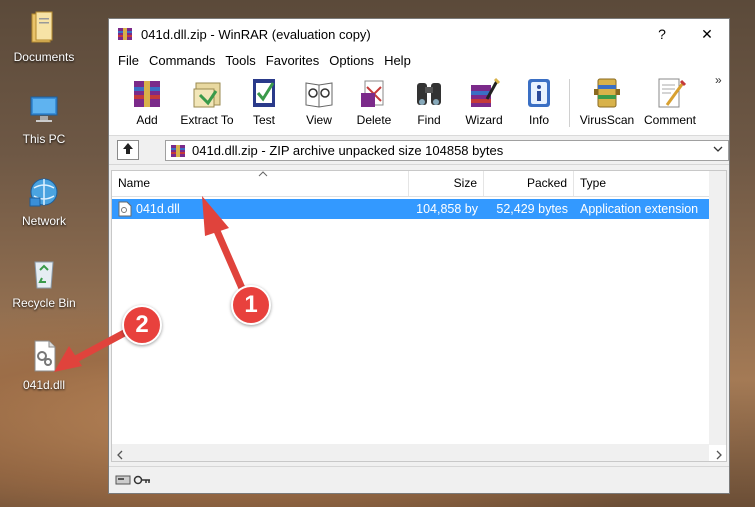 The image size is (755, 507). What do you see at coordinates (429, 120) in the screenshot?
I see `tool-label: Find` at bounding box center [429, 120].